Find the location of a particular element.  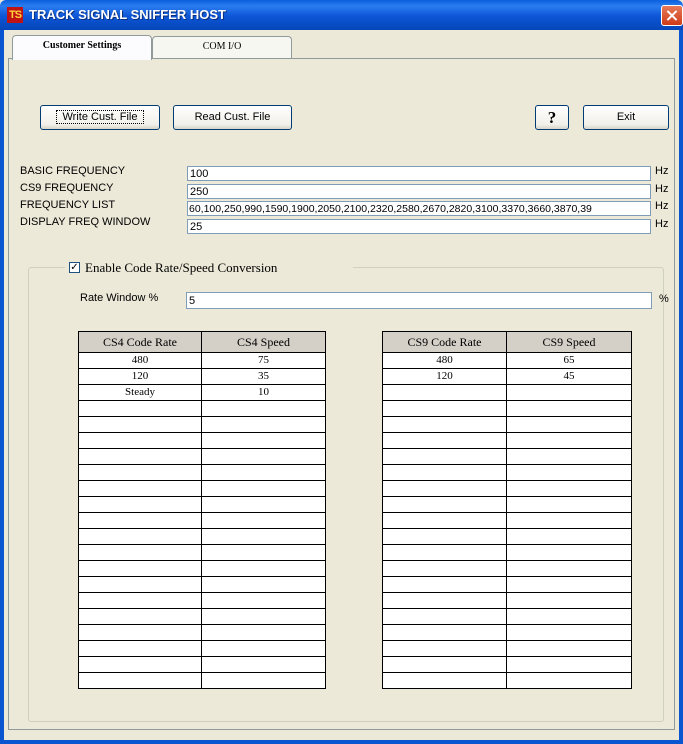

cs9-frequency-input is located at coordinates (419, 191).